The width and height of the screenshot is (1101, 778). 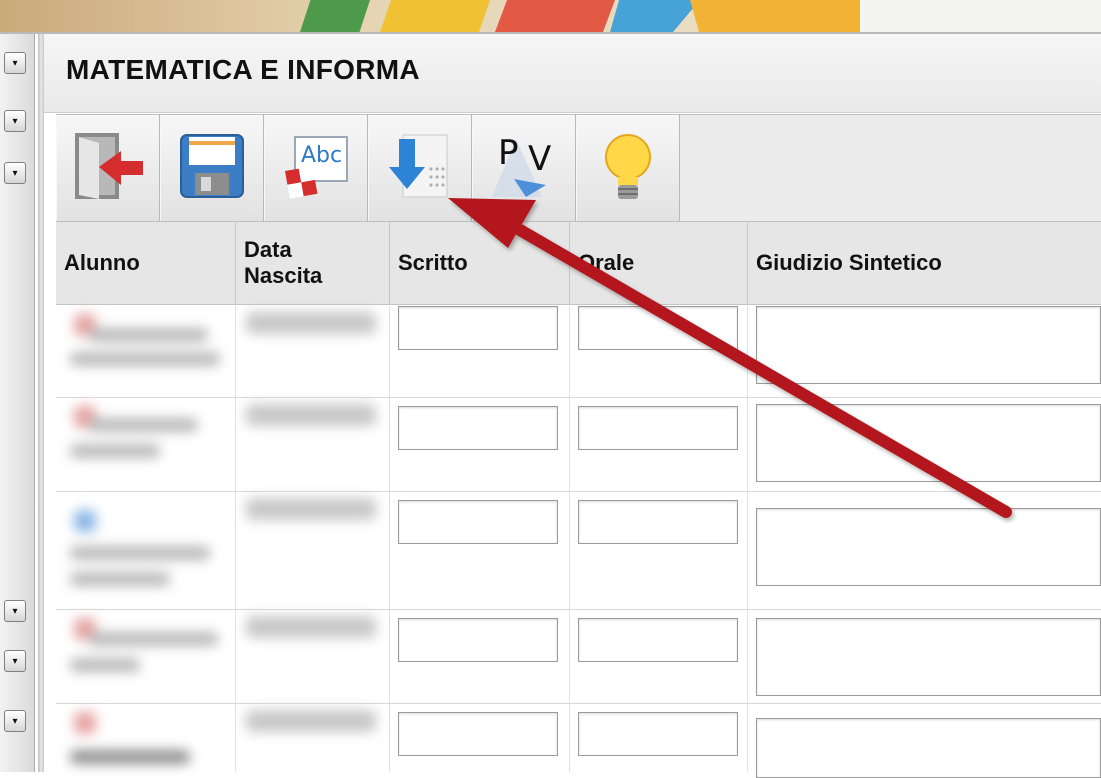 I want to click on spellcheck-button: Abc, so click(x=316, y=168).